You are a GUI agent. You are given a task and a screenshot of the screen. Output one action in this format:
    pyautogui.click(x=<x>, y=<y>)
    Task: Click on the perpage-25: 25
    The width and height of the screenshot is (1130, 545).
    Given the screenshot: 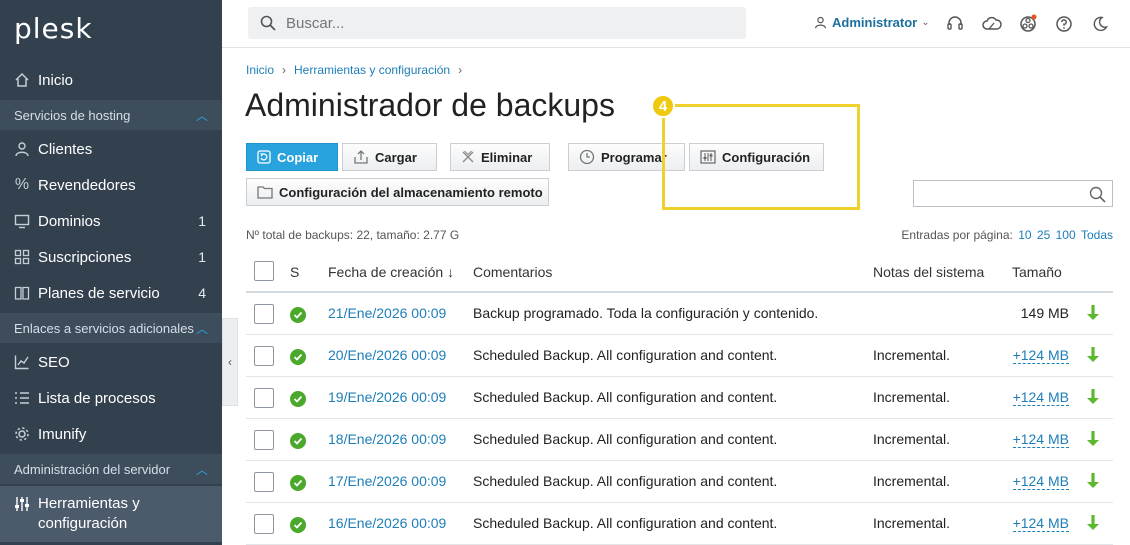 What is the action you would take?
    pyautogui.click(x=1043, y=235)
    